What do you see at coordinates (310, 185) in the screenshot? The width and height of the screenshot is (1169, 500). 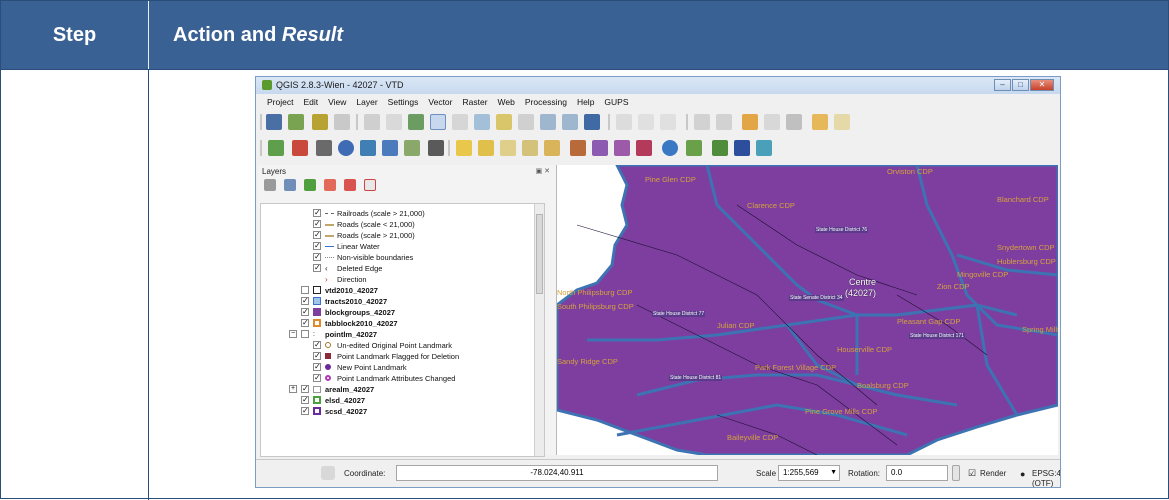 I see `filter-icon` at bounding box center [310, 185].